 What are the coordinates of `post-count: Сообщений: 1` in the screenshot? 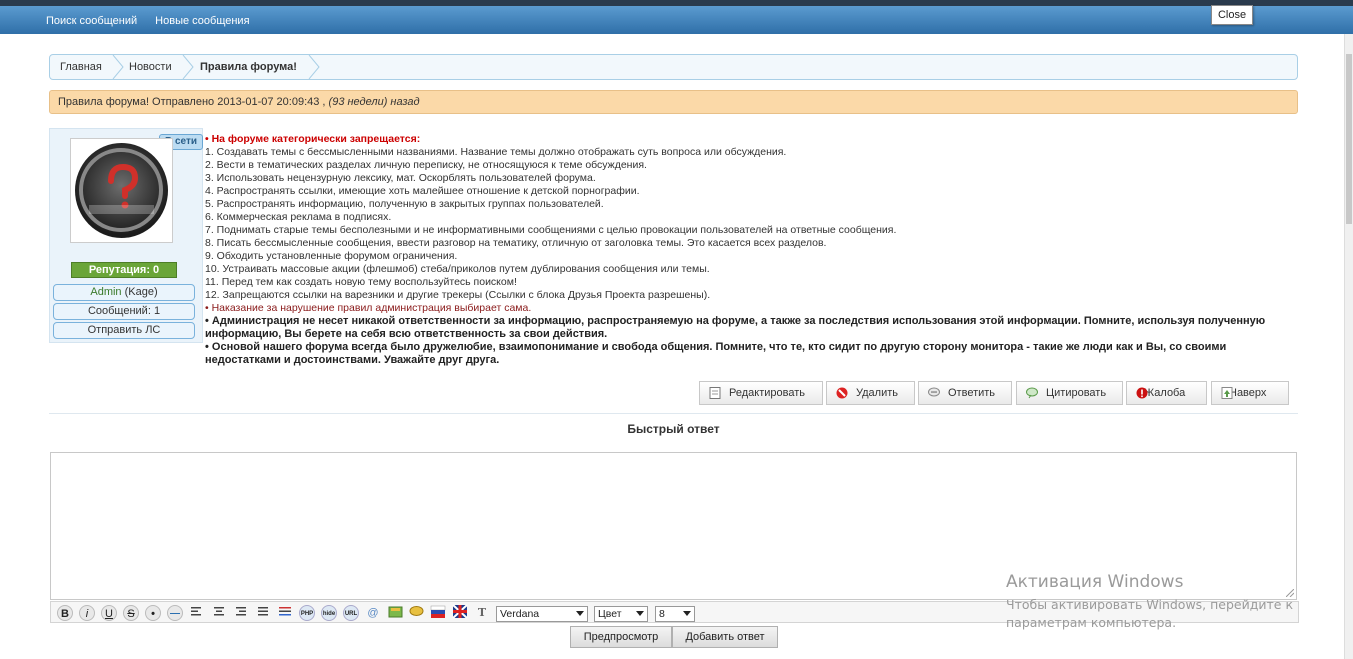 It's located at (124, 311).